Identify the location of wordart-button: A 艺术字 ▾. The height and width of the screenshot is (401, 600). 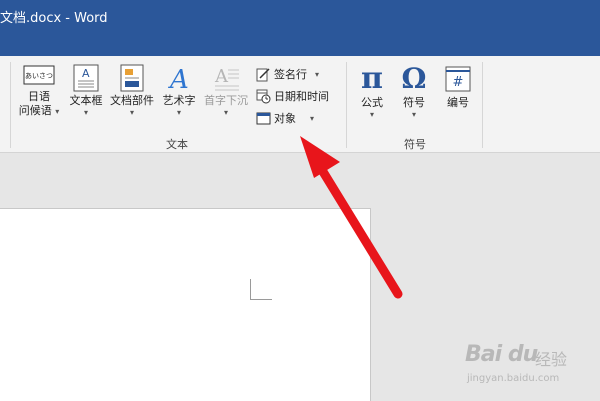
(179, 91).